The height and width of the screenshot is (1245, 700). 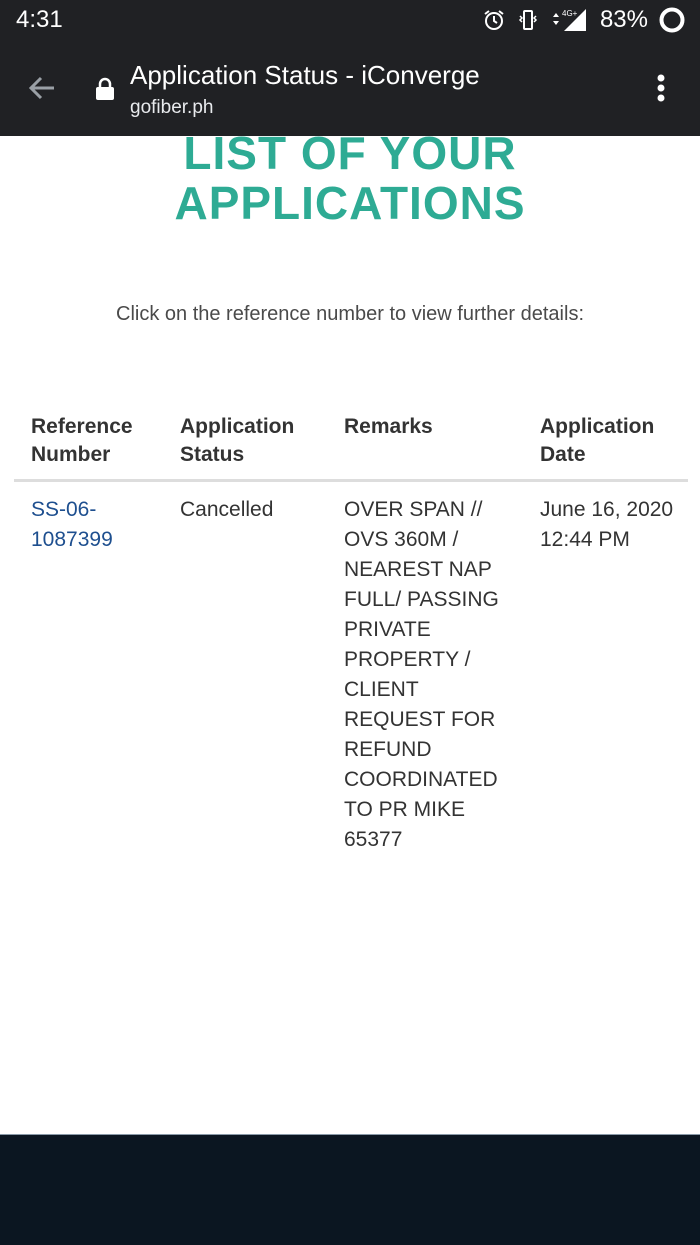 I want to click on header-remarks: Remarks, so click(x=388, y=427).